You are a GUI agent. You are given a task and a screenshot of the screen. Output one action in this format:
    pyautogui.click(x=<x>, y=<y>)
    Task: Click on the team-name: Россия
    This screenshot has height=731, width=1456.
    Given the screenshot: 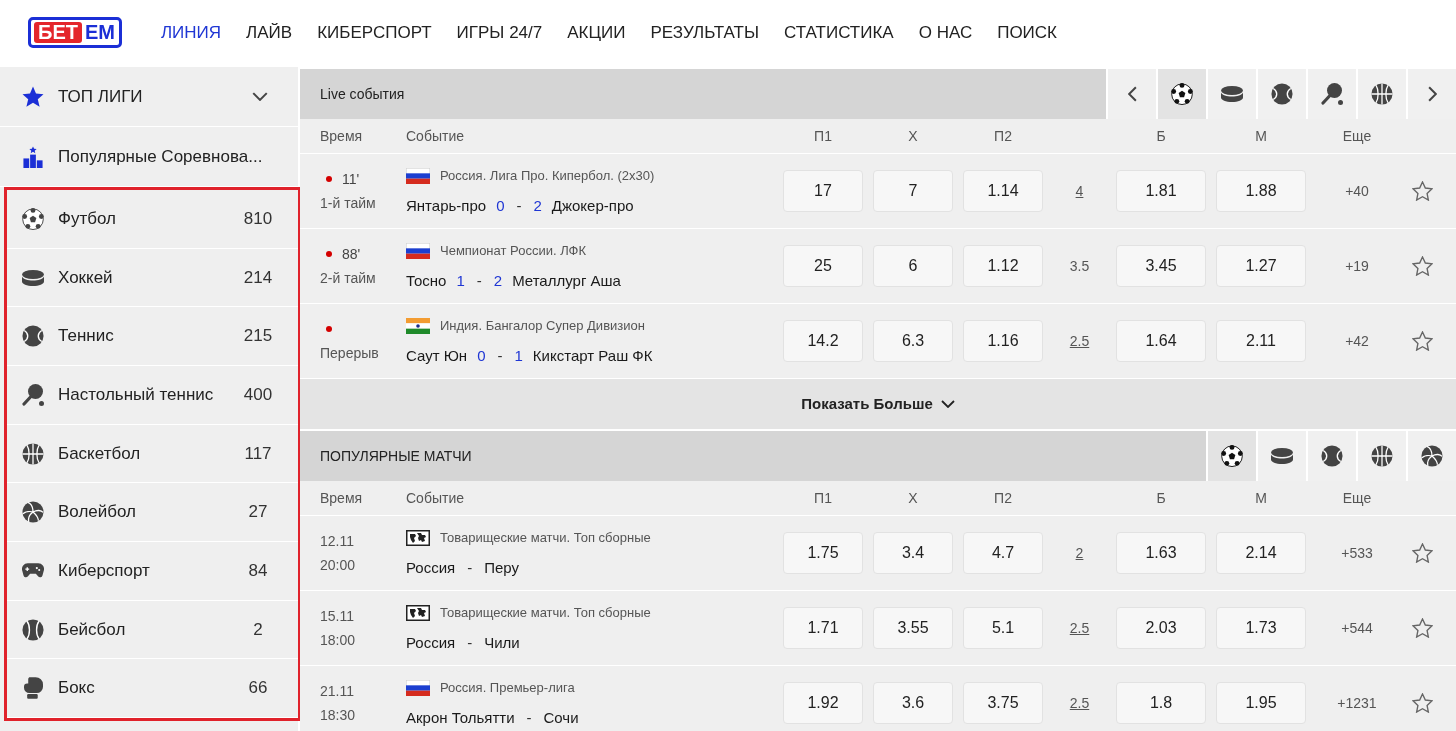 What is the action you would take?
    pyautogui.click(x=431, y=567)
    